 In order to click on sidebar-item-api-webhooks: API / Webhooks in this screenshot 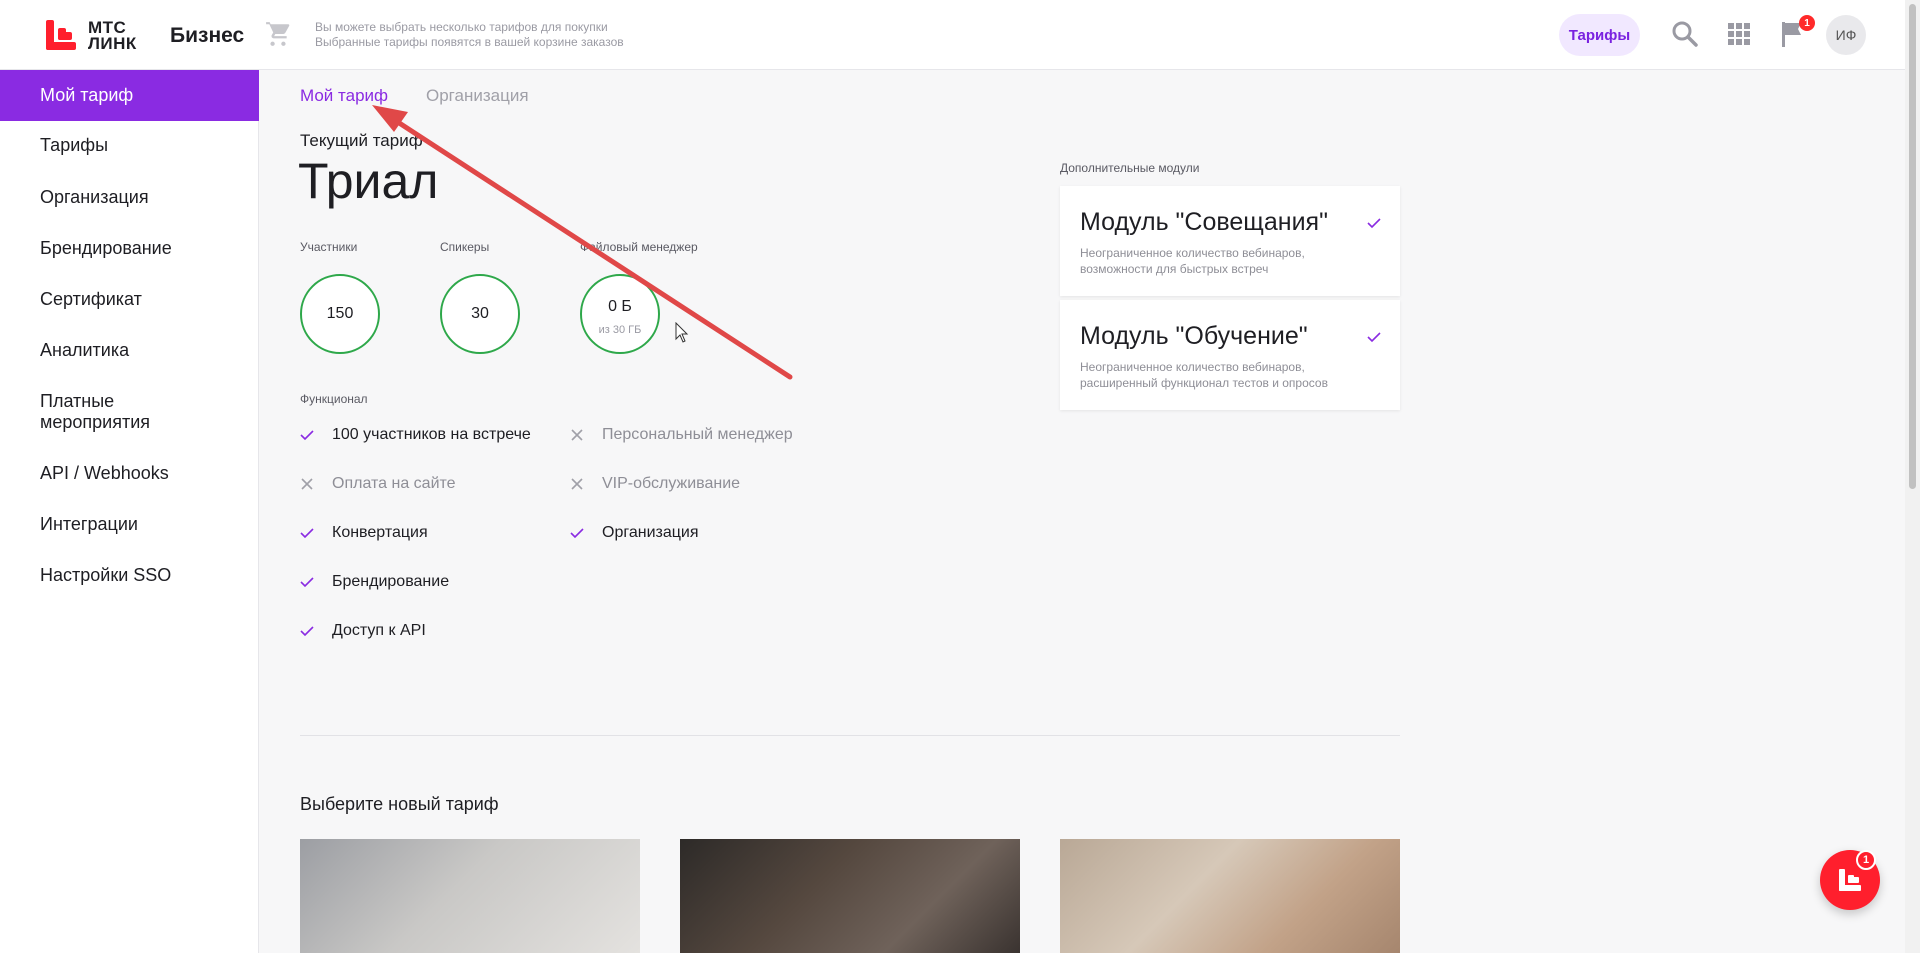, I will do `click(129, 473)`.